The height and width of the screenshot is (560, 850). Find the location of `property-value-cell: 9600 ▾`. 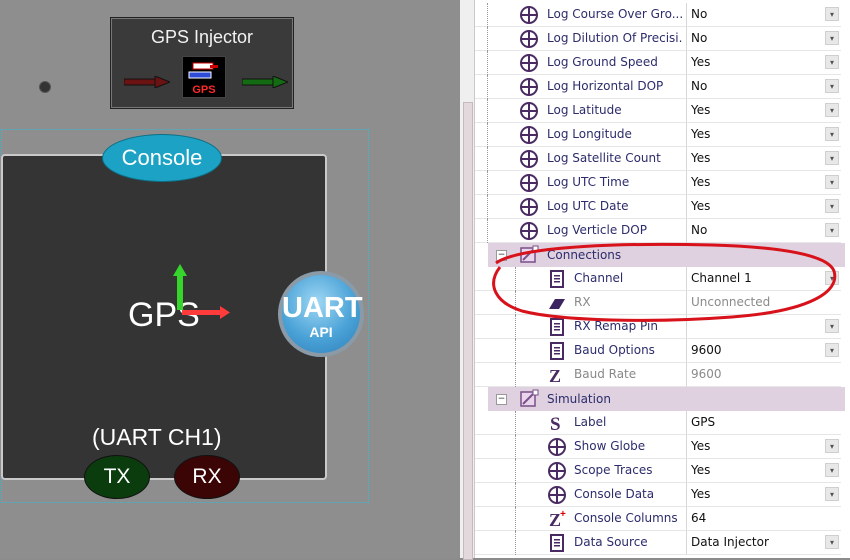

property-value-cell: 9600 ▾ is located at coordinates (763, 351).